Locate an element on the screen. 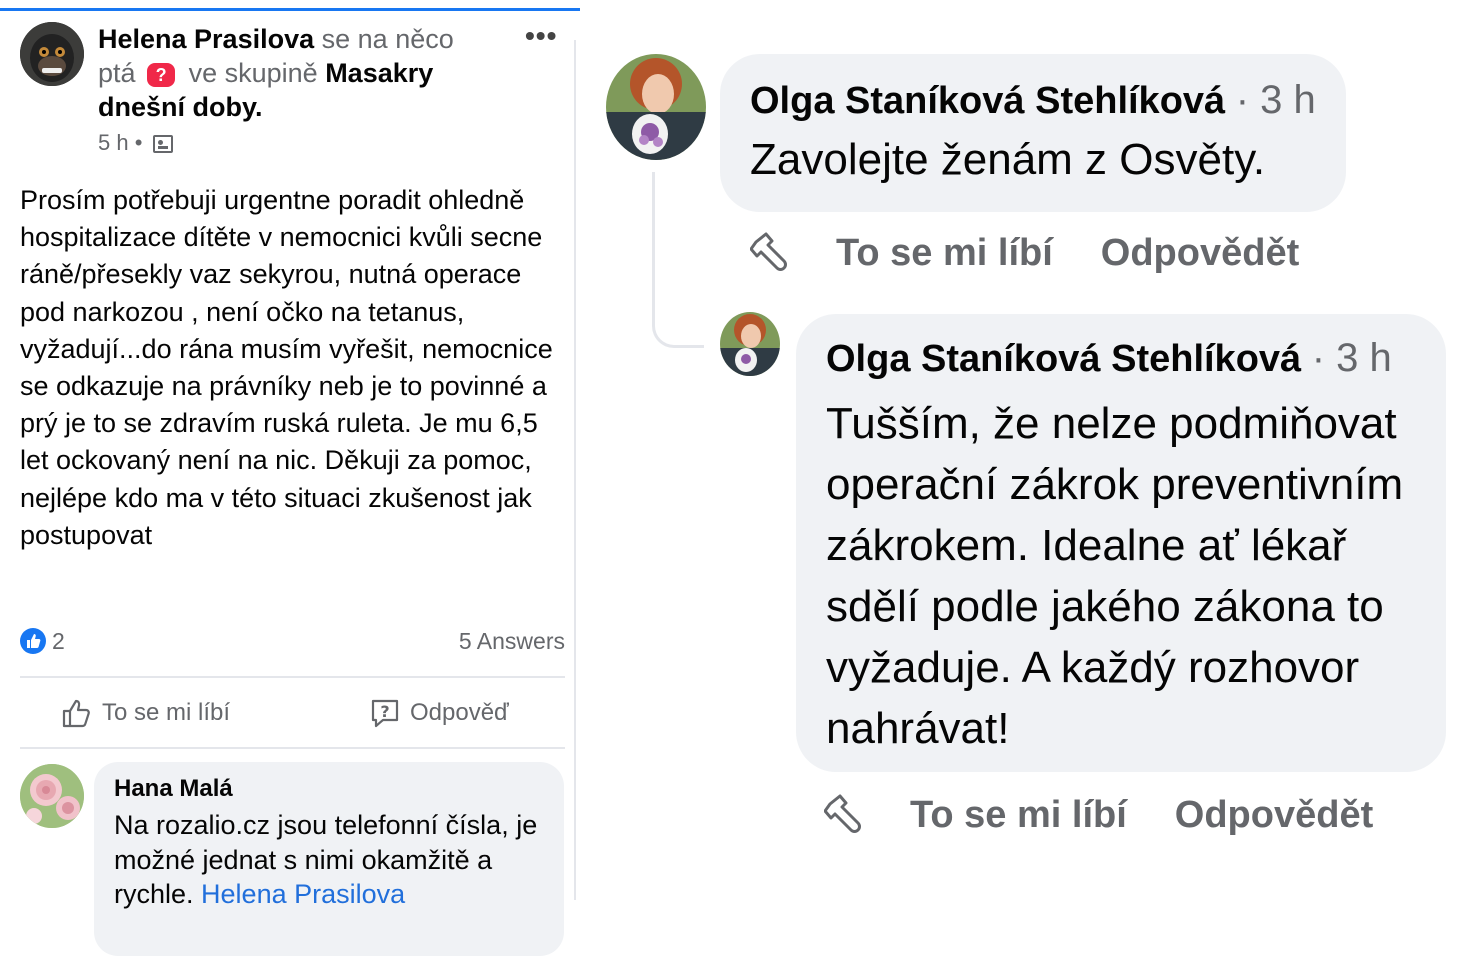  mention-link: Helena Prasilova is located at coordinates (303, 894).